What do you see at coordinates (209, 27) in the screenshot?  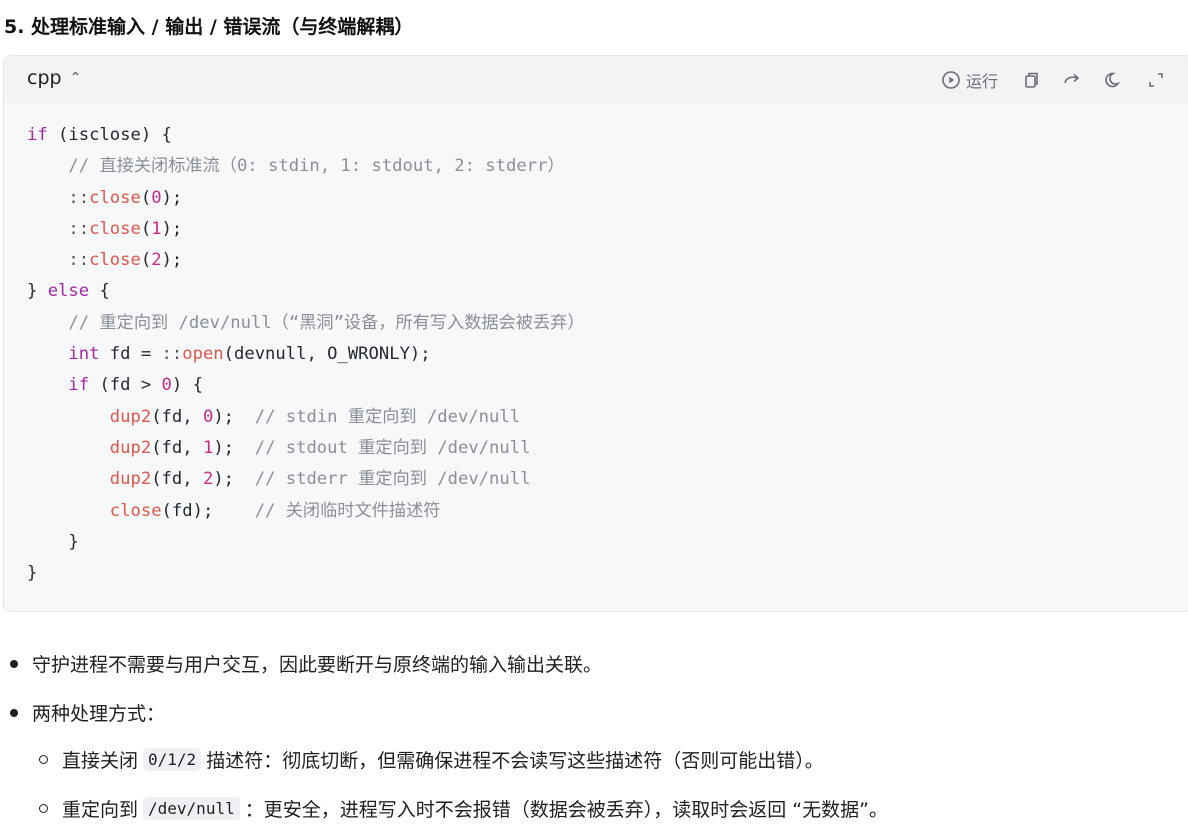 I see `section-heading: 5. 处理标准输入 / 输出 / 错误流（与终端解耦）` at bounding box center [209, 27].